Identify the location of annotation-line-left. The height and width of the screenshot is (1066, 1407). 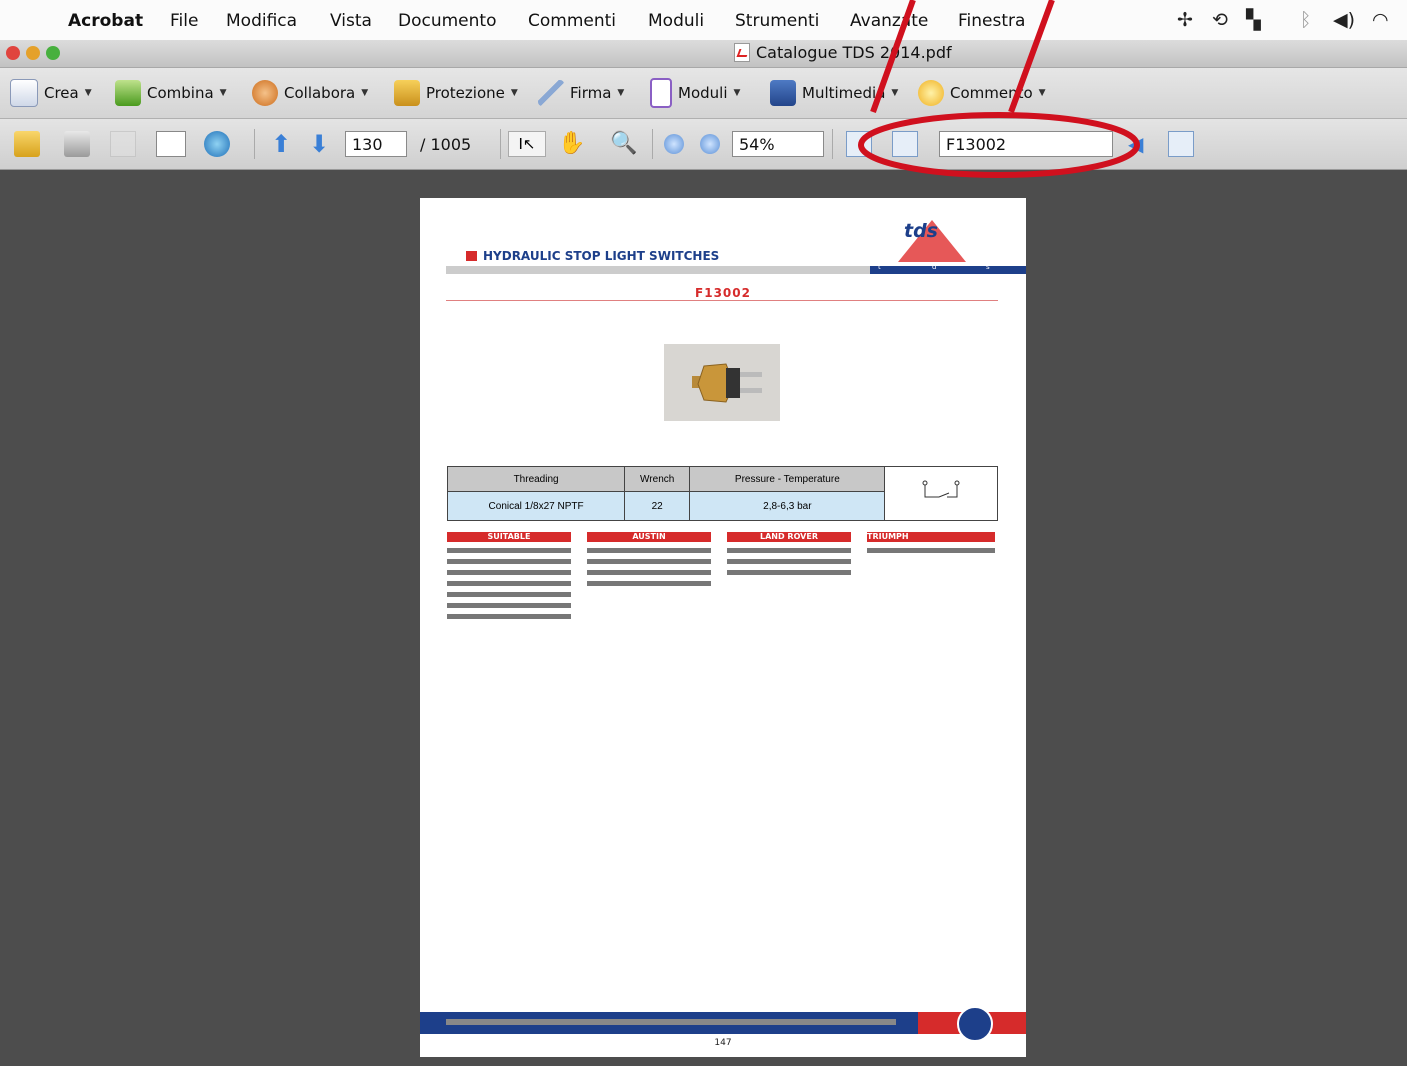
(893, 57).